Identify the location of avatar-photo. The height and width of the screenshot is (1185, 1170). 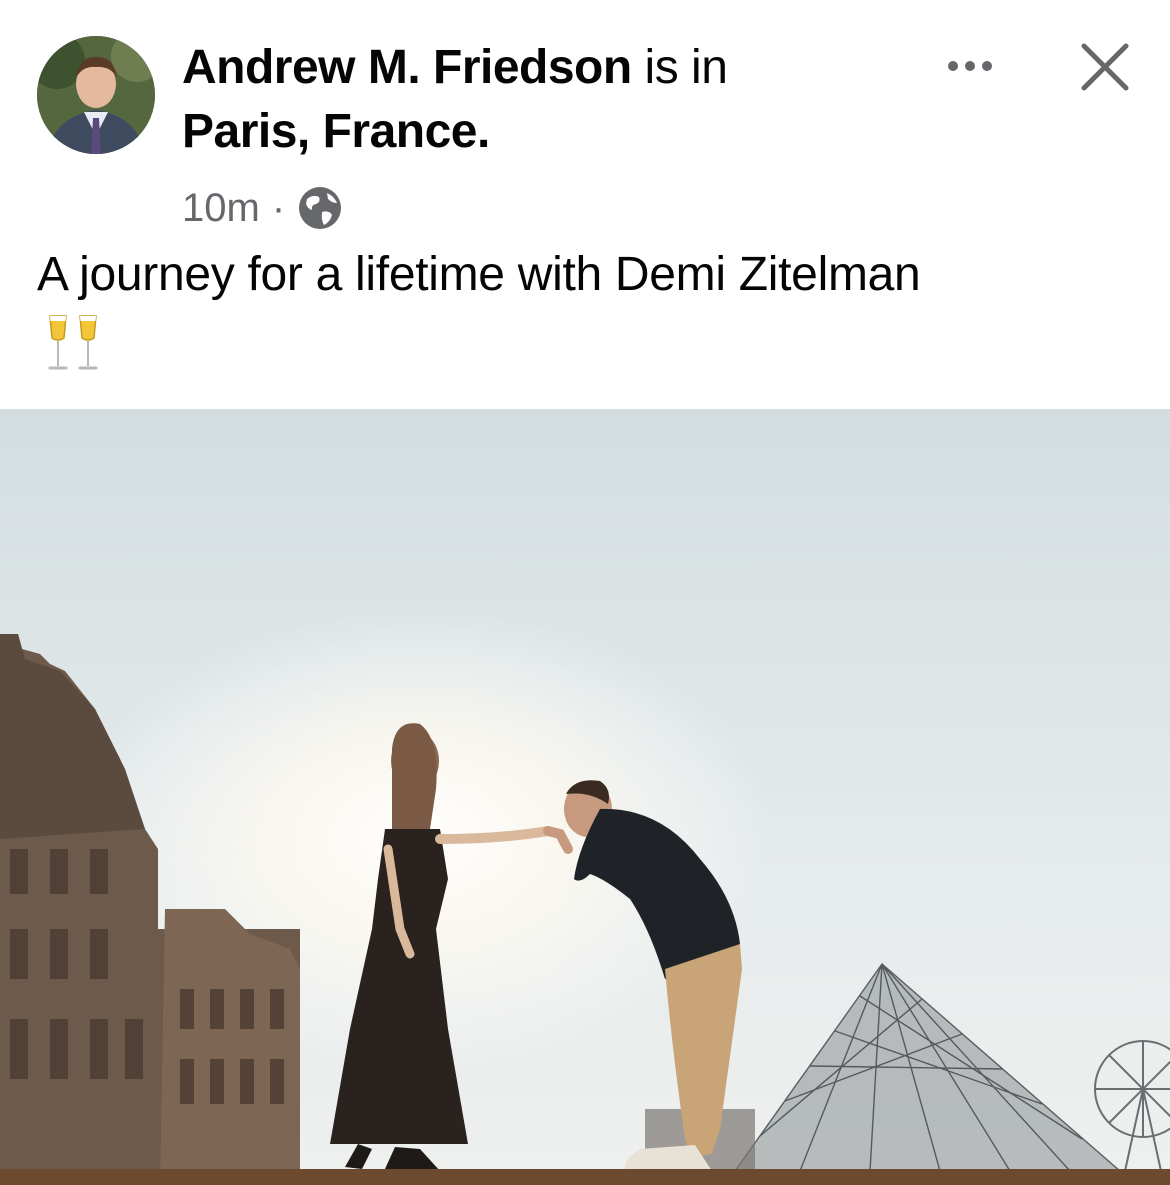
(96, 95).